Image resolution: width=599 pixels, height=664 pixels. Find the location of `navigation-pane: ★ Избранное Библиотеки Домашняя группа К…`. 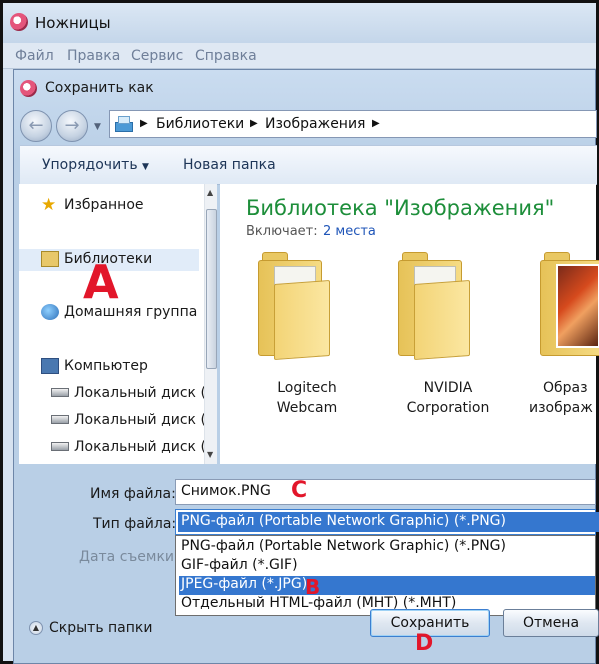

navigation-pane: ★ Избранное Библиотеки Домашняя группа К… is located at coordinates (118, 324).